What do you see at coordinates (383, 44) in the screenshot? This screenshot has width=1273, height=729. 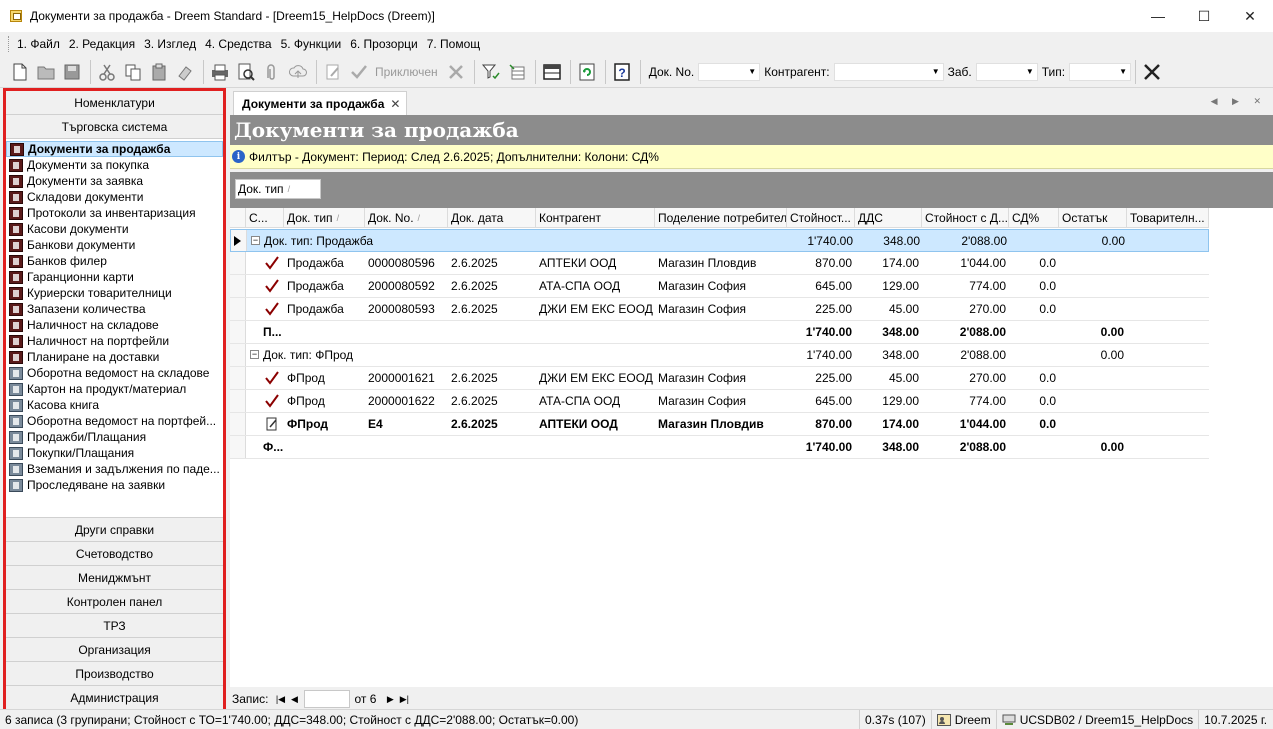 I see `menu-windows: 6. Прозорци` at bounding box center [383, 44].